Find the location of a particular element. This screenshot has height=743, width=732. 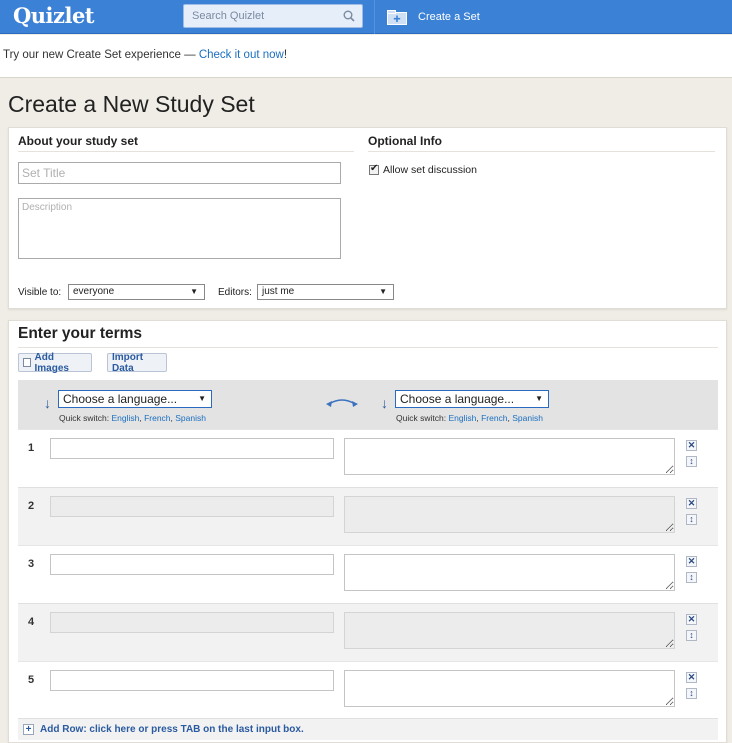

create-set-label: Create a Set is located at coordinates (449, 17).